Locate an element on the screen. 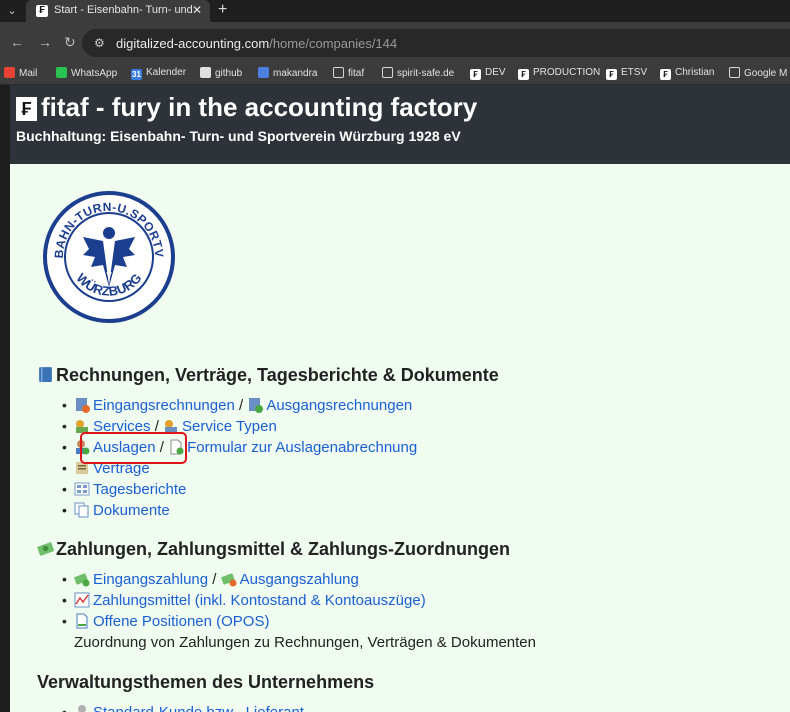  new-tab-icon: + is located at coordinates (222, 10).